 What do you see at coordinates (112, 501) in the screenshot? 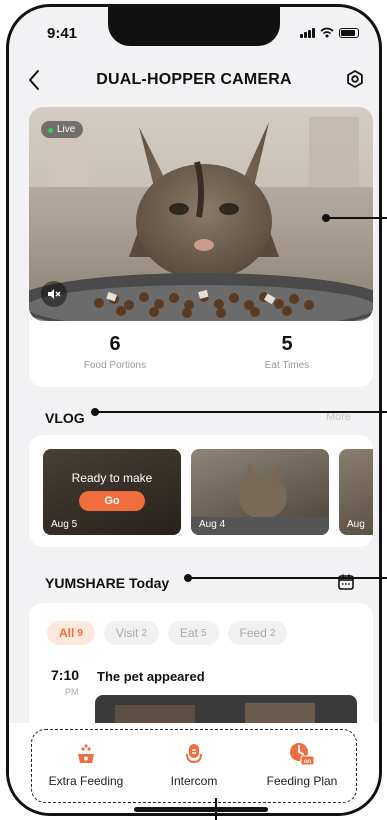
I see `vlog-go-button: Go` at bounding box center [112, 501].